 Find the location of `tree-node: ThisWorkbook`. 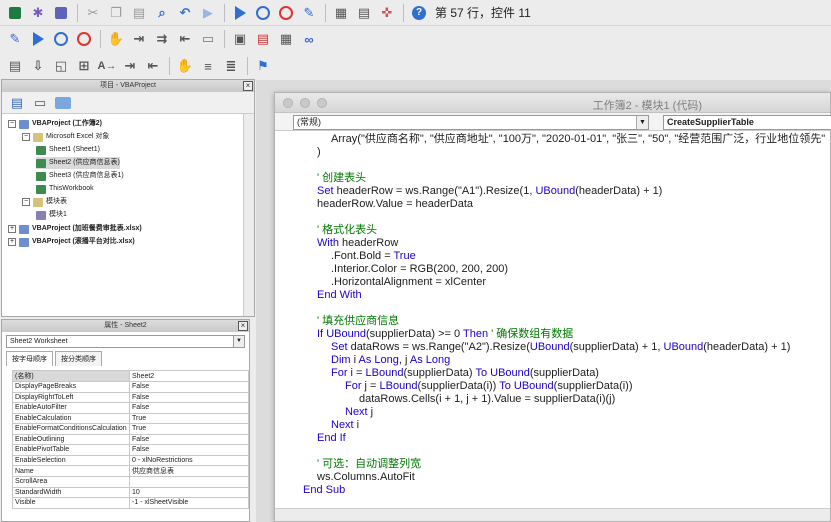

tree-node: ThisWorkbook is located at coordinates (65, 189).